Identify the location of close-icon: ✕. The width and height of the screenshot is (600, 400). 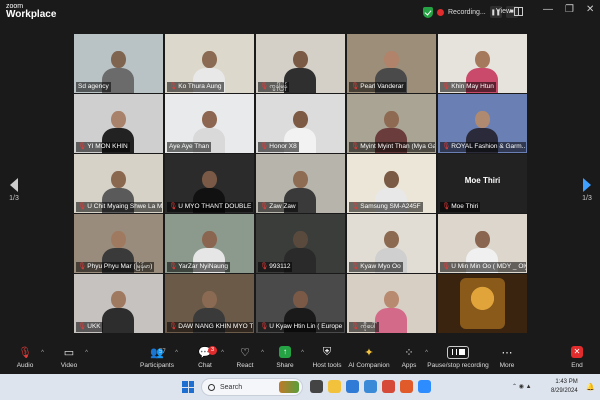
(590, 9).